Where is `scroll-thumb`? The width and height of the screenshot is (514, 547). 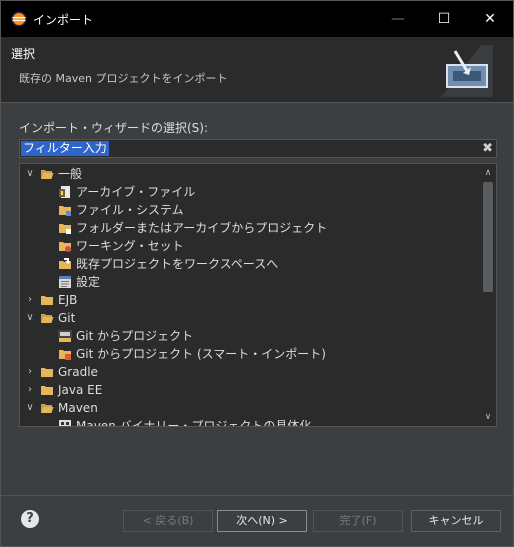 scroll-thumb is located at coordinates (488, 237).